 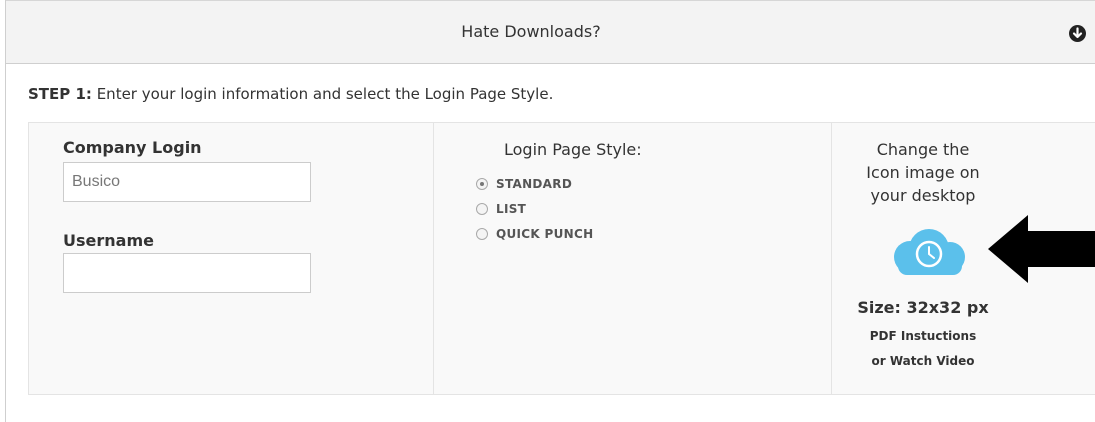 I want to click on login-style-title: Login Page Style:, so click(x=573, y=149).